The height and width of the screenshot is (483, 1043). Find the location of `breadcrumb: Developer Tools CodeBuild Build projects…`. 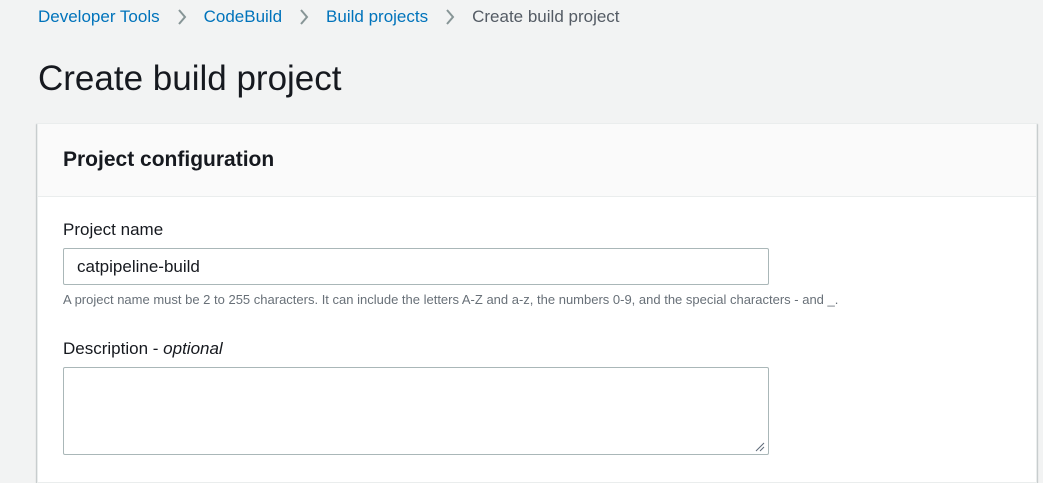

breadcrumb: Developer Tools CodeBuild Build projects… is located at coordinates (329, 17).